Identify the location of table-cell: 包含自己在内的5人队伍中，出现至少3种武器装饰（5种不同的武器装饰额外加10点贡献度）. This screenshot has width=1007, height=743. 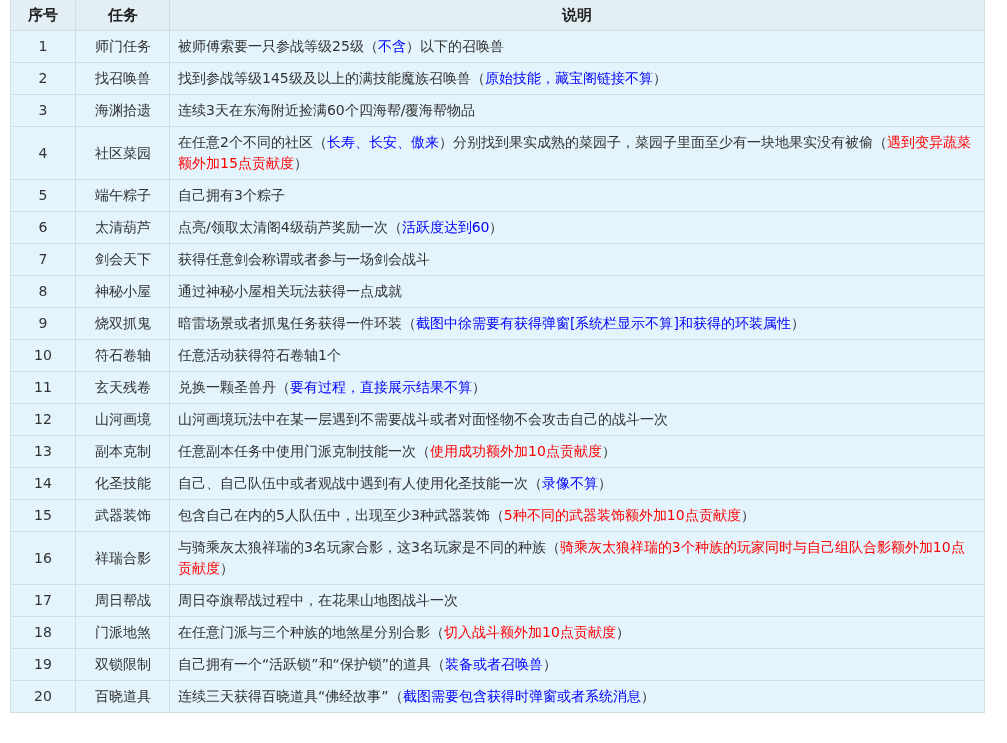
(577, 515).